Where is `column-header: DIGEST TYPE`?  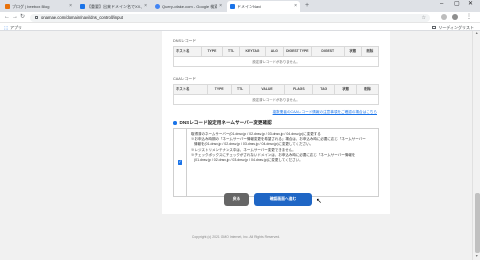
column-header: DIGEST TYPE is located at coordinates (297, 51).